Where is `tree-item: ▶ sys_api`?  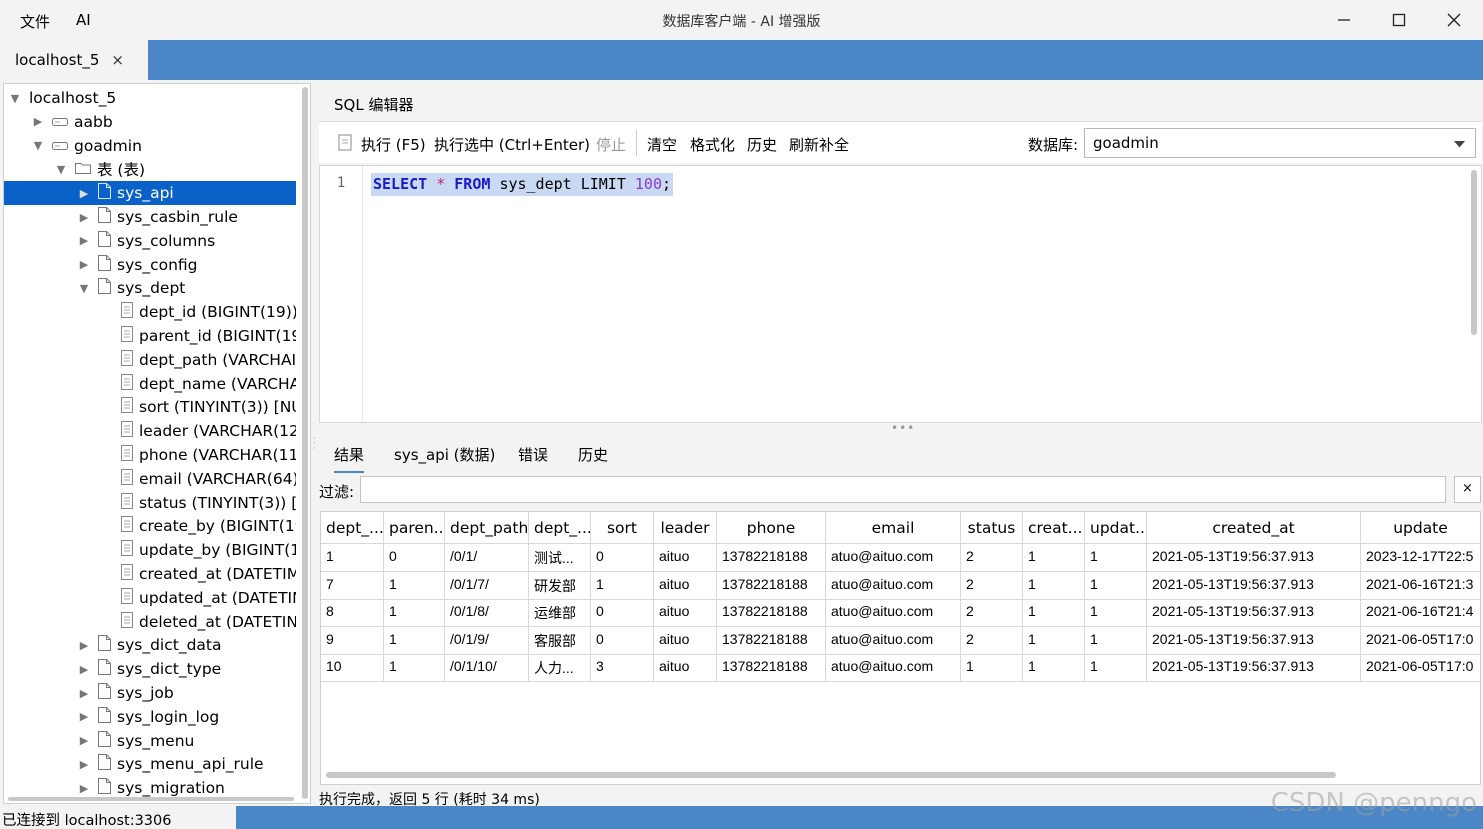 tree-item: ▶ sys_api is located at coordinates (150, 193).